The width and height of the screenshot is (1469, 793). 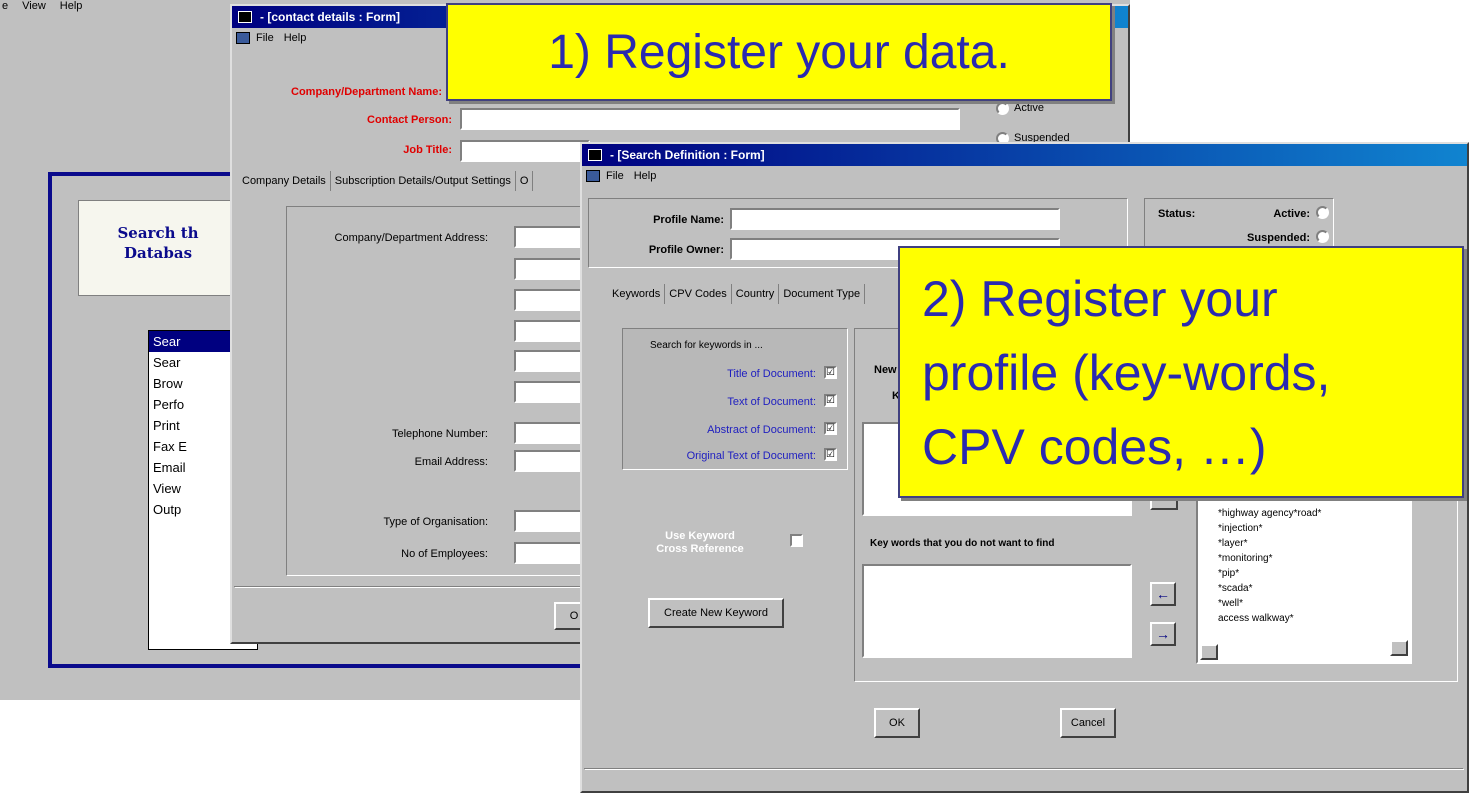 I want to click on org-type-label: Type of Organisation:, so click(x=435, y=522).